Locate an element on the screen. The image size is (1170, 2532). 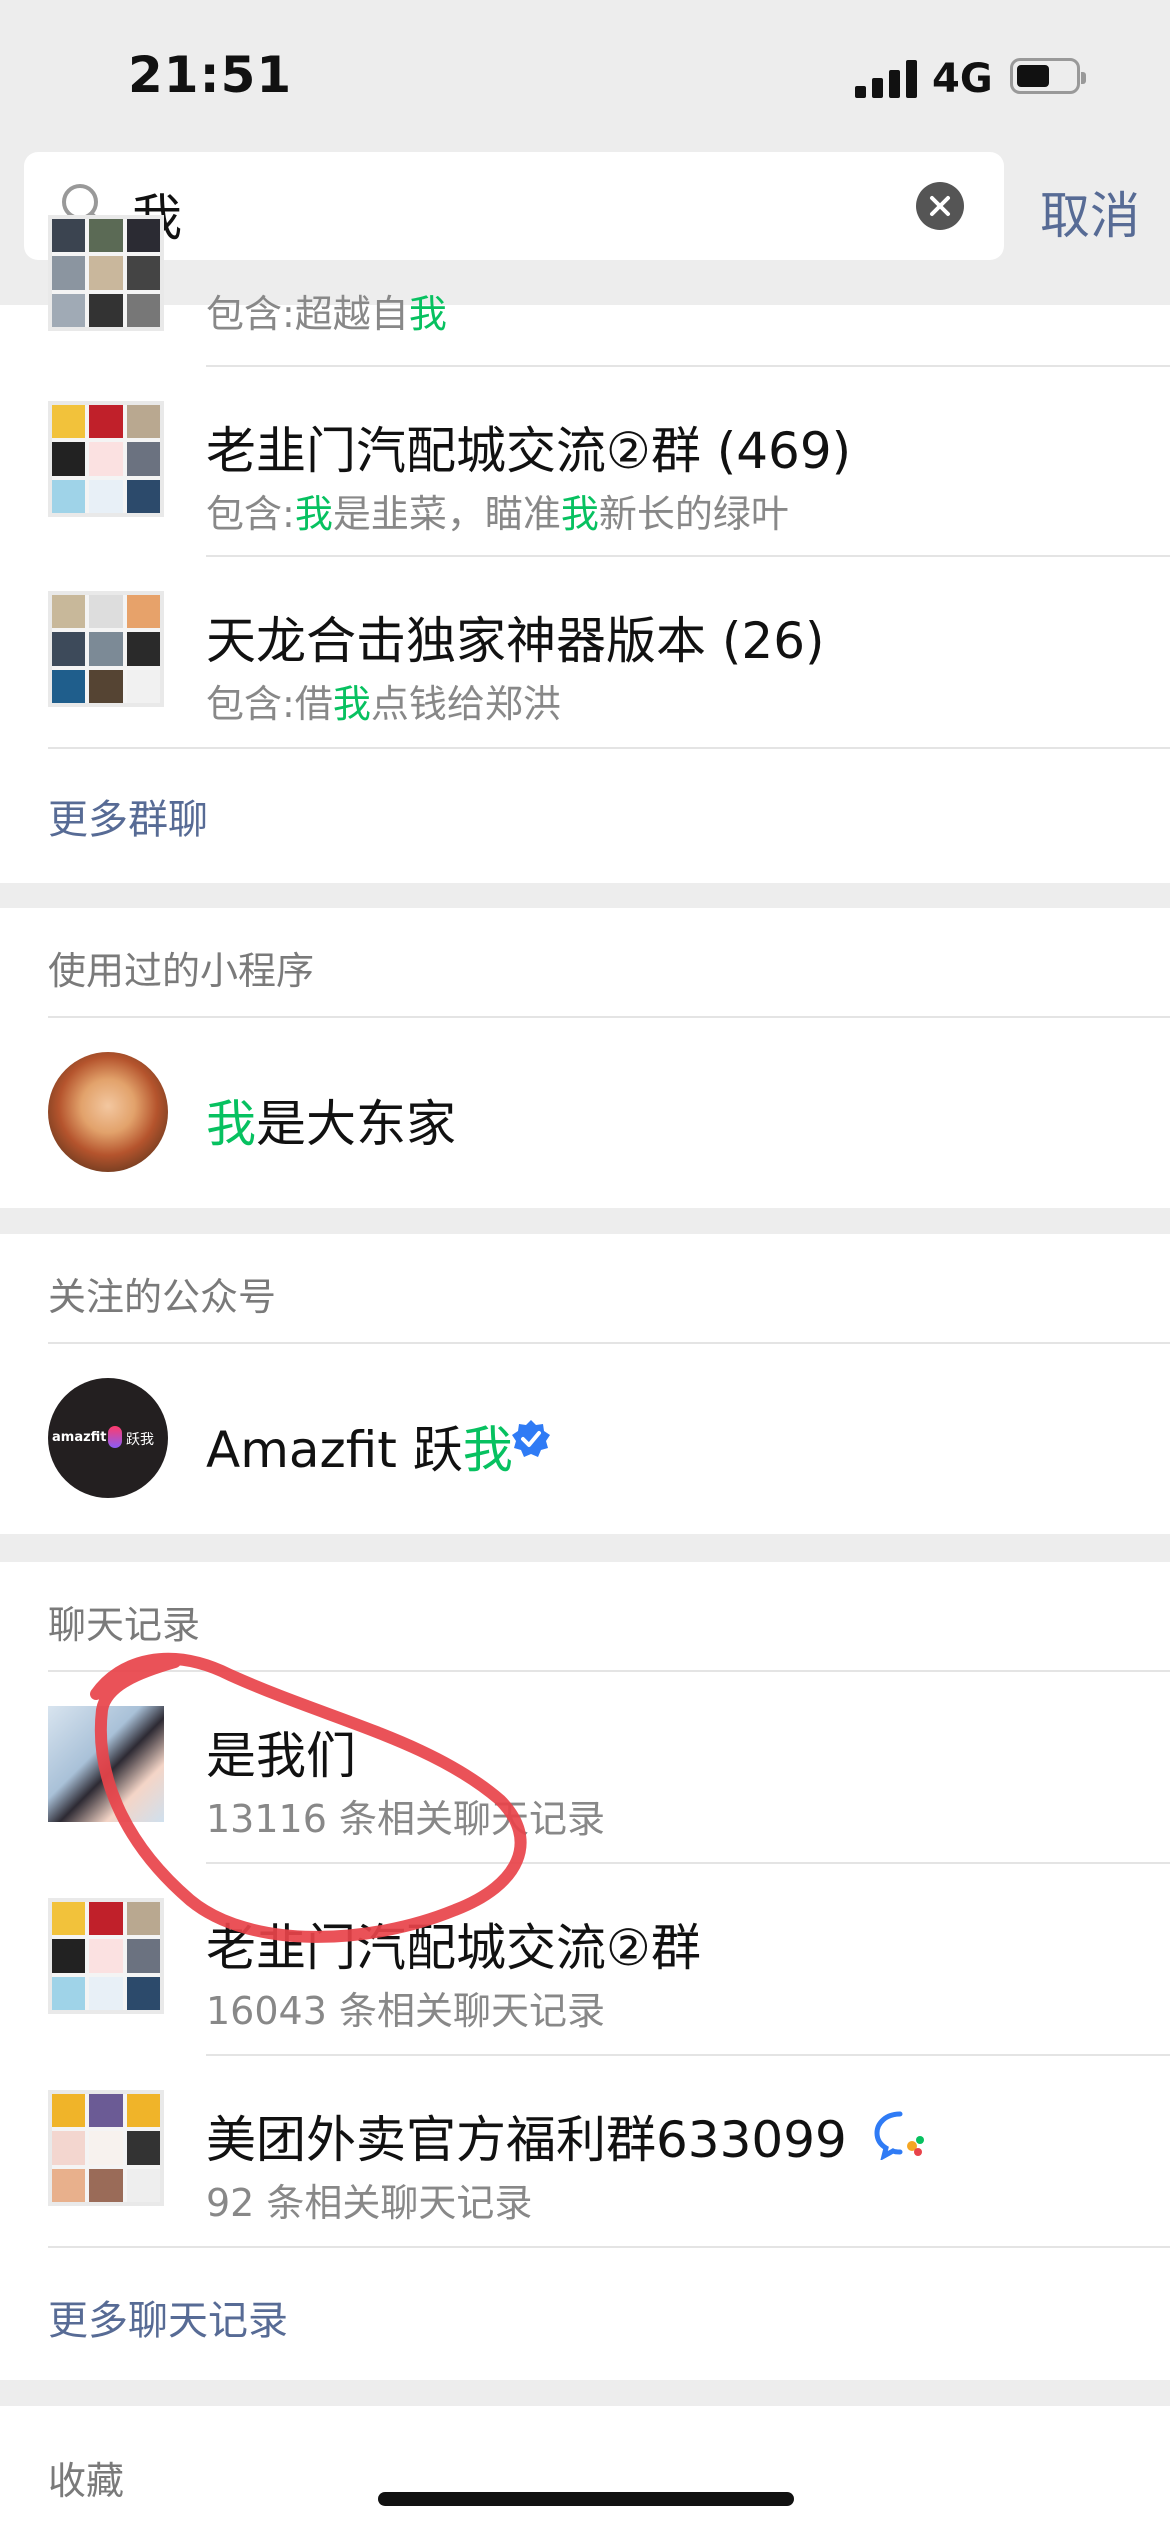
mini-program-name: 我是大东家 is located at coordinates (331, 1124).